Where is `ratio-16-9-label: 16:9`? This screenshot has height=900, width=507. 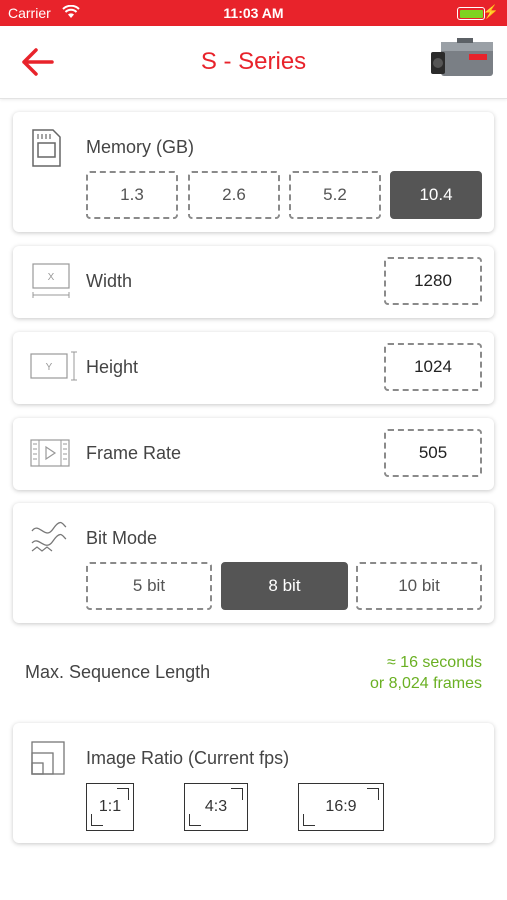 ratio-16-9-label: 16:9 is located at coordinates (341, 806).